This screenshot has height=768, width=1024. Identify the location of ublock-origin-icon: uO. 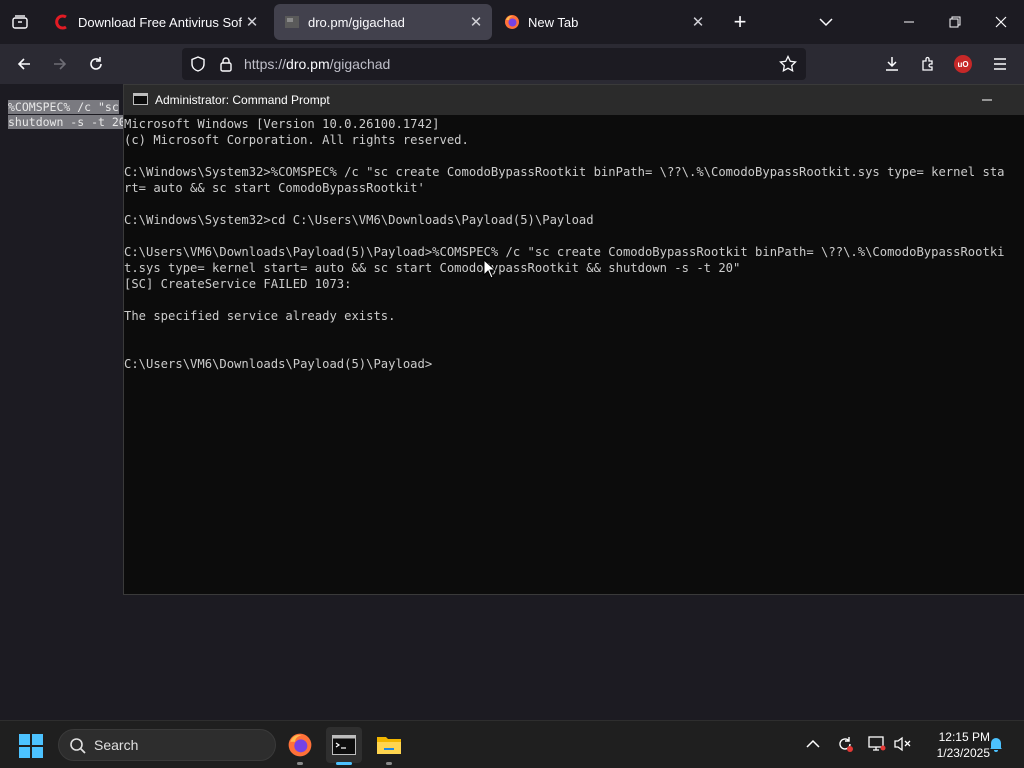
(963, 64).